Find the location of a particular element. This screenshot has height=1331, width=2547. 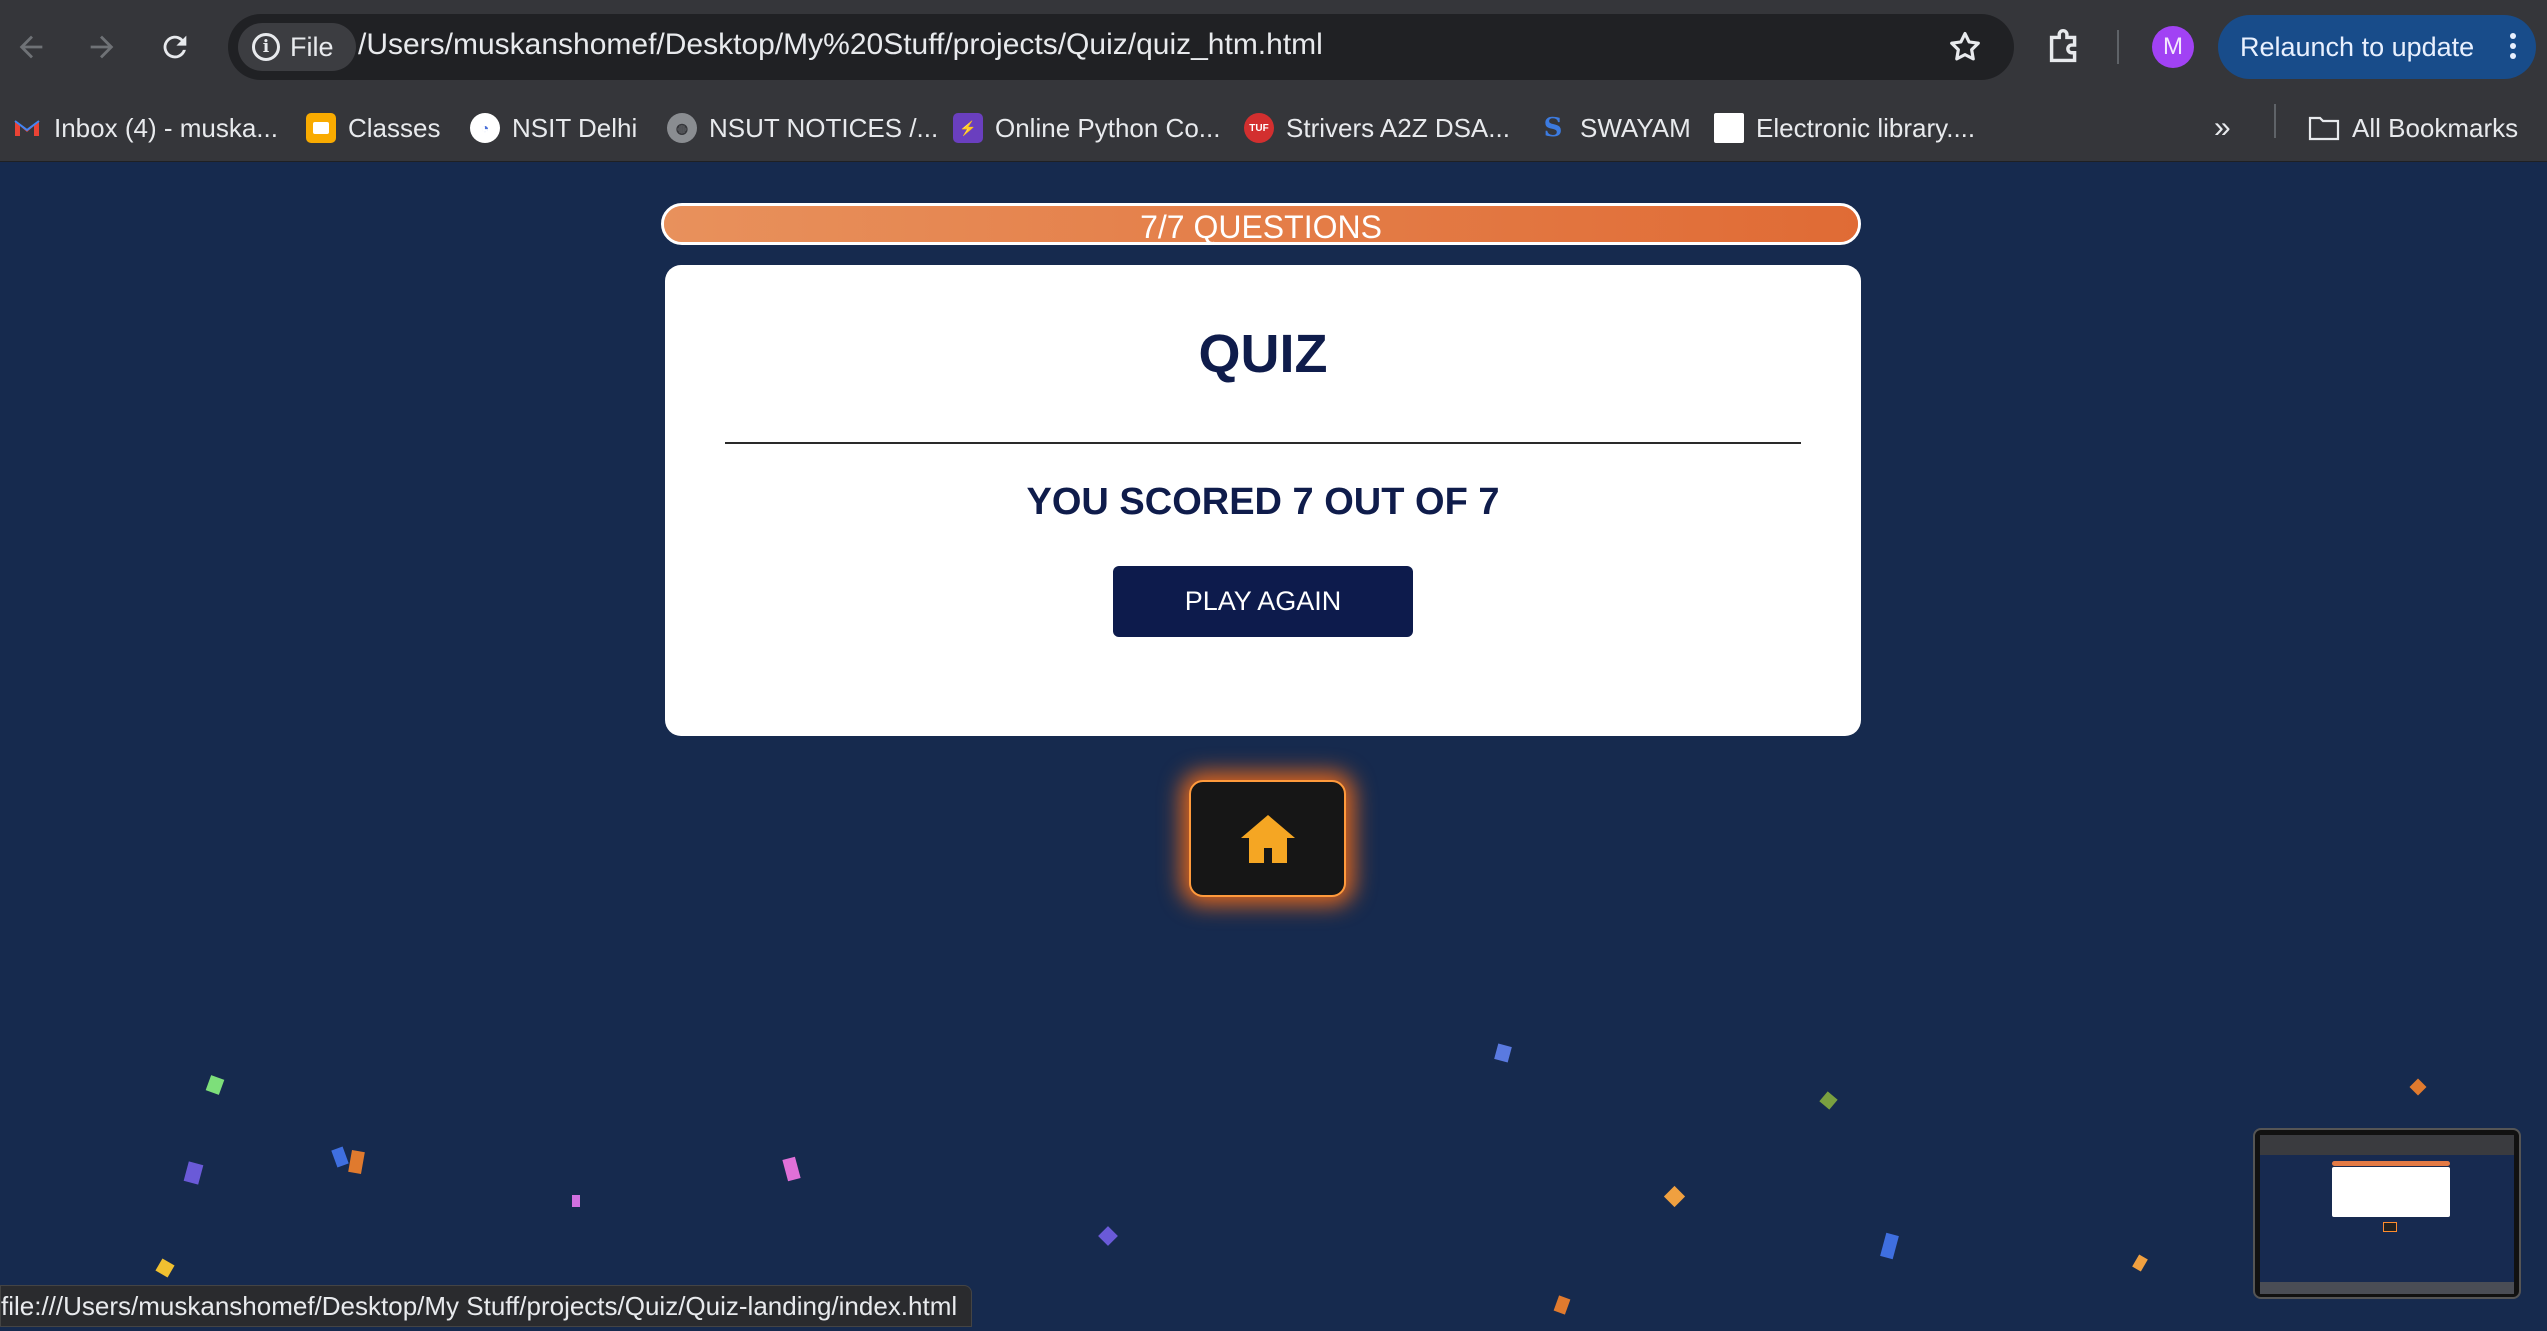

question-progress-bar: 7/7 QUESTIONS is located at coordinates (1261, 224).